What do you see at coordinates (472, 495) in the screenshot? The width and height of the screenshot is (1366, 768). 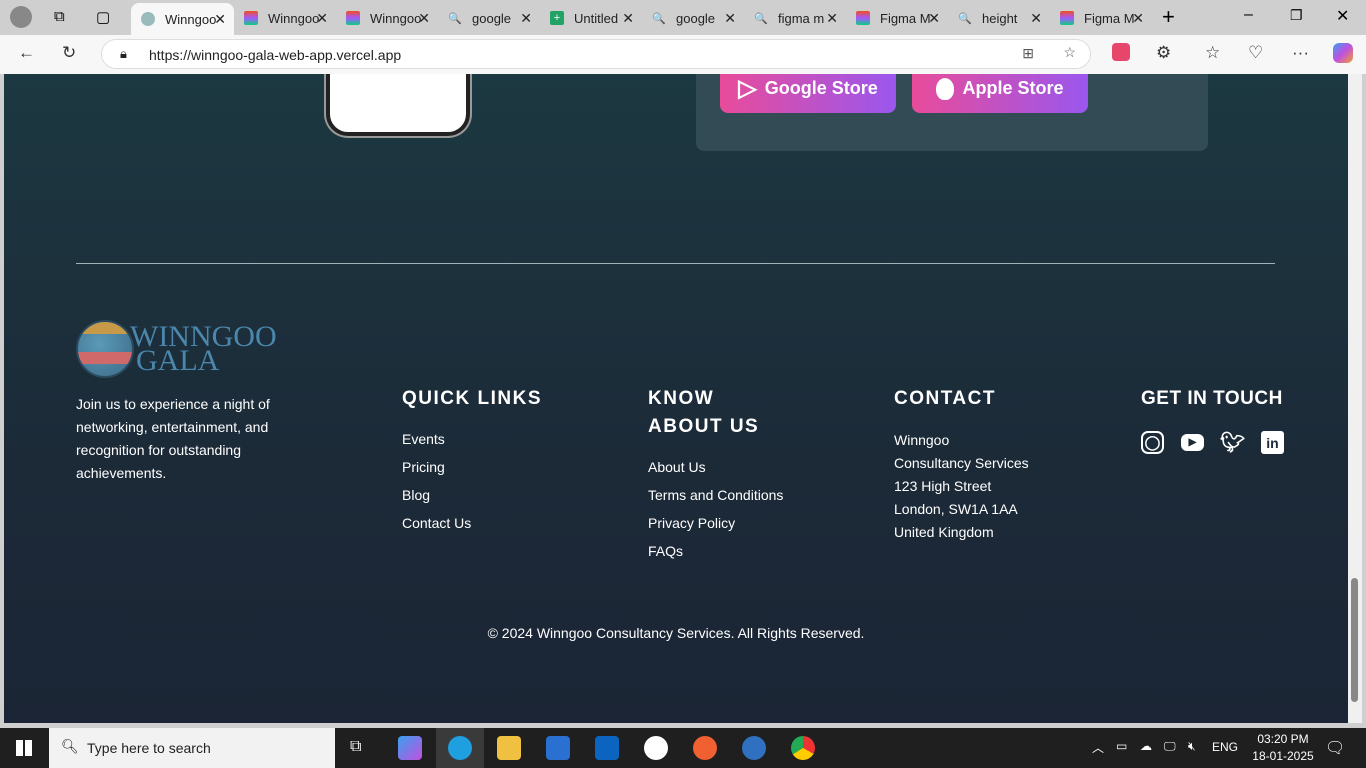 I see `link-blog: Blog` at bounding box center [472, 495].